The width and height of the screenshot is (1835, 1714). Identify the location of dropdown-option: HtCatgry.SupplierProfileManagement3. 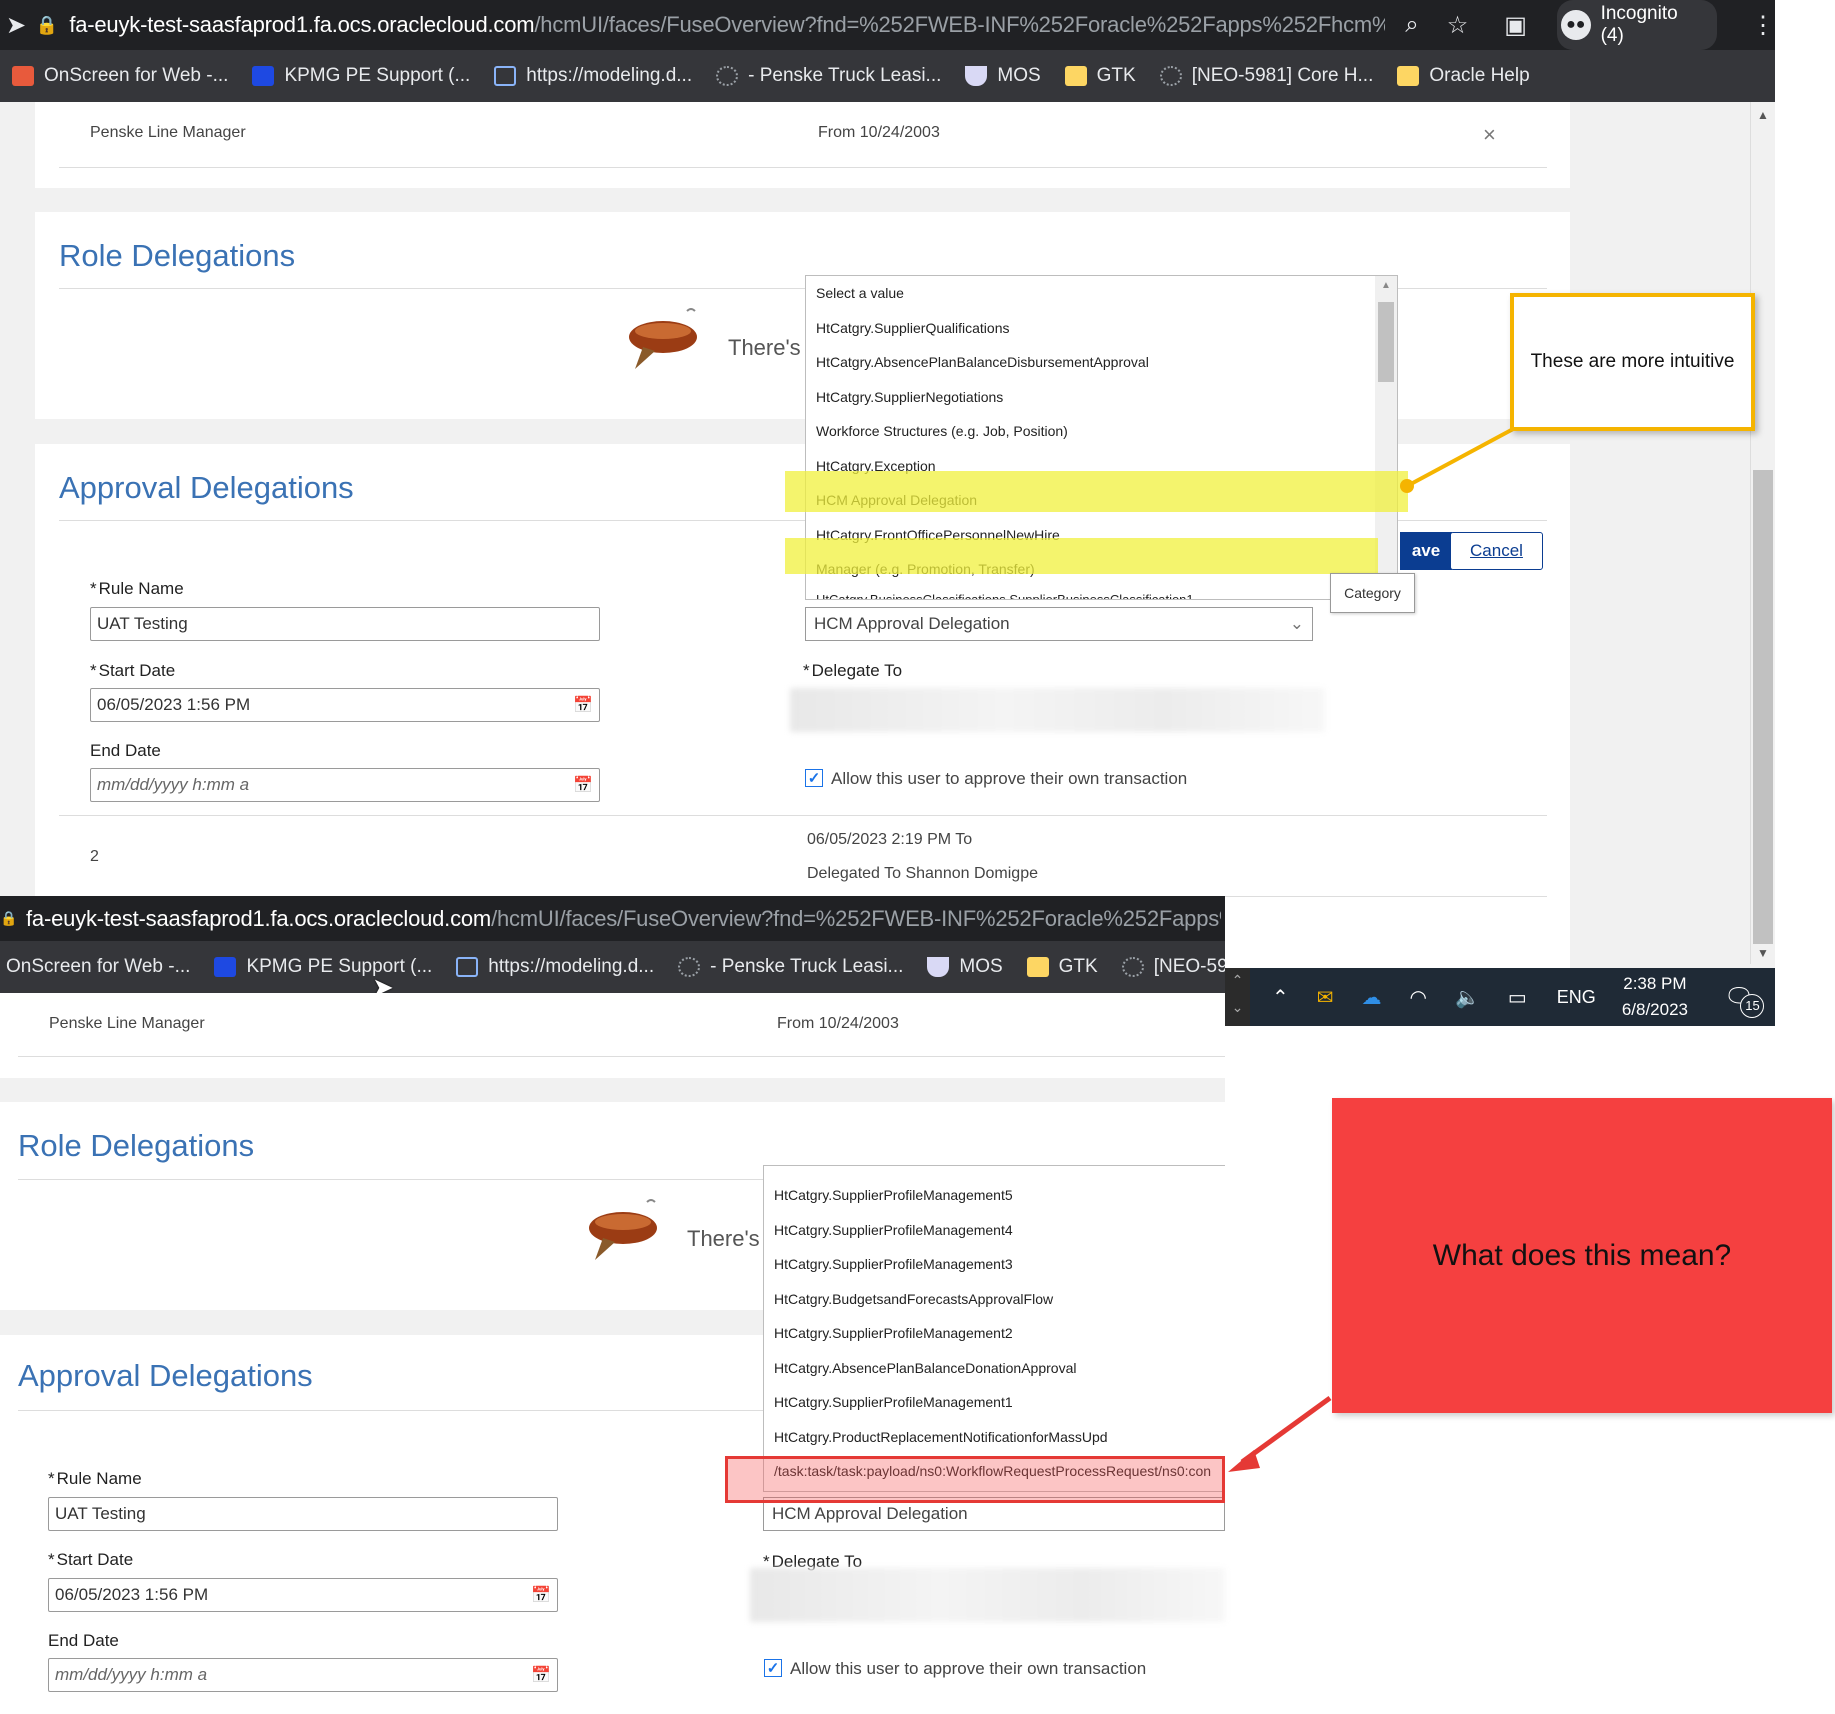
(994, 1264).